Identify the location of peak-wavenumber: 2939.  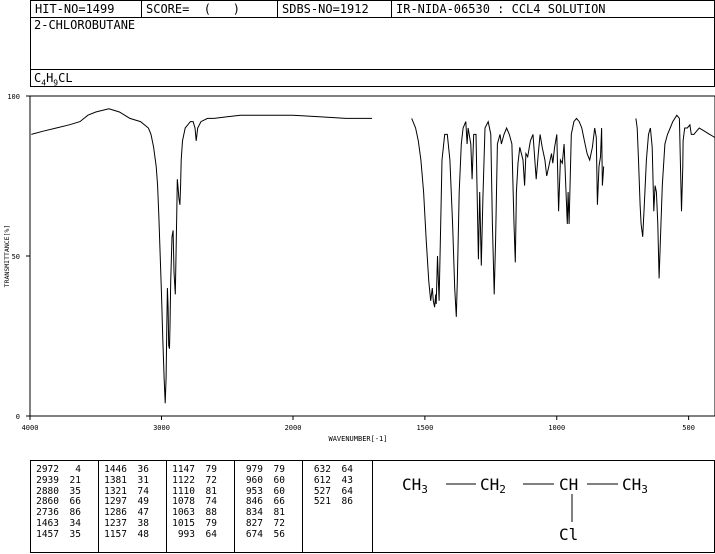
(47, 480).